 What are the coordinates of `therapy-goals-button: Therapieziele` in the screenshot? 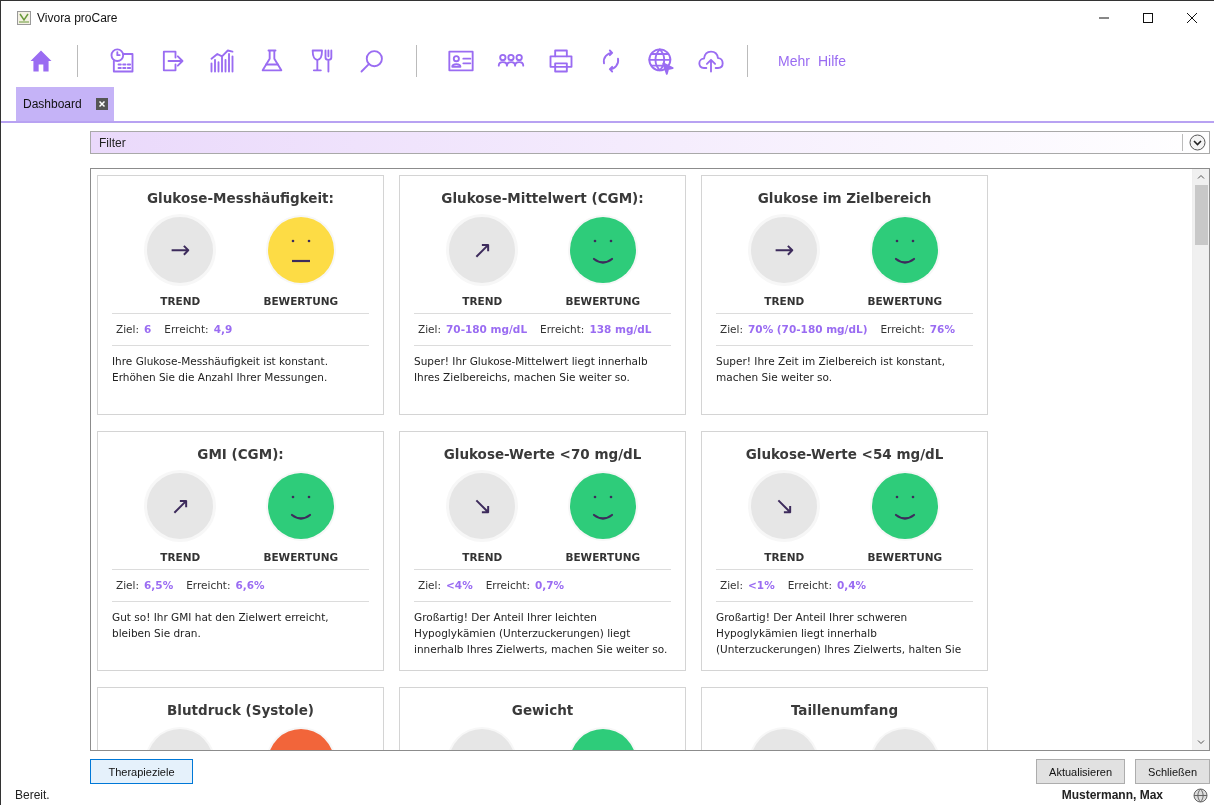 It's located at (141, 771).